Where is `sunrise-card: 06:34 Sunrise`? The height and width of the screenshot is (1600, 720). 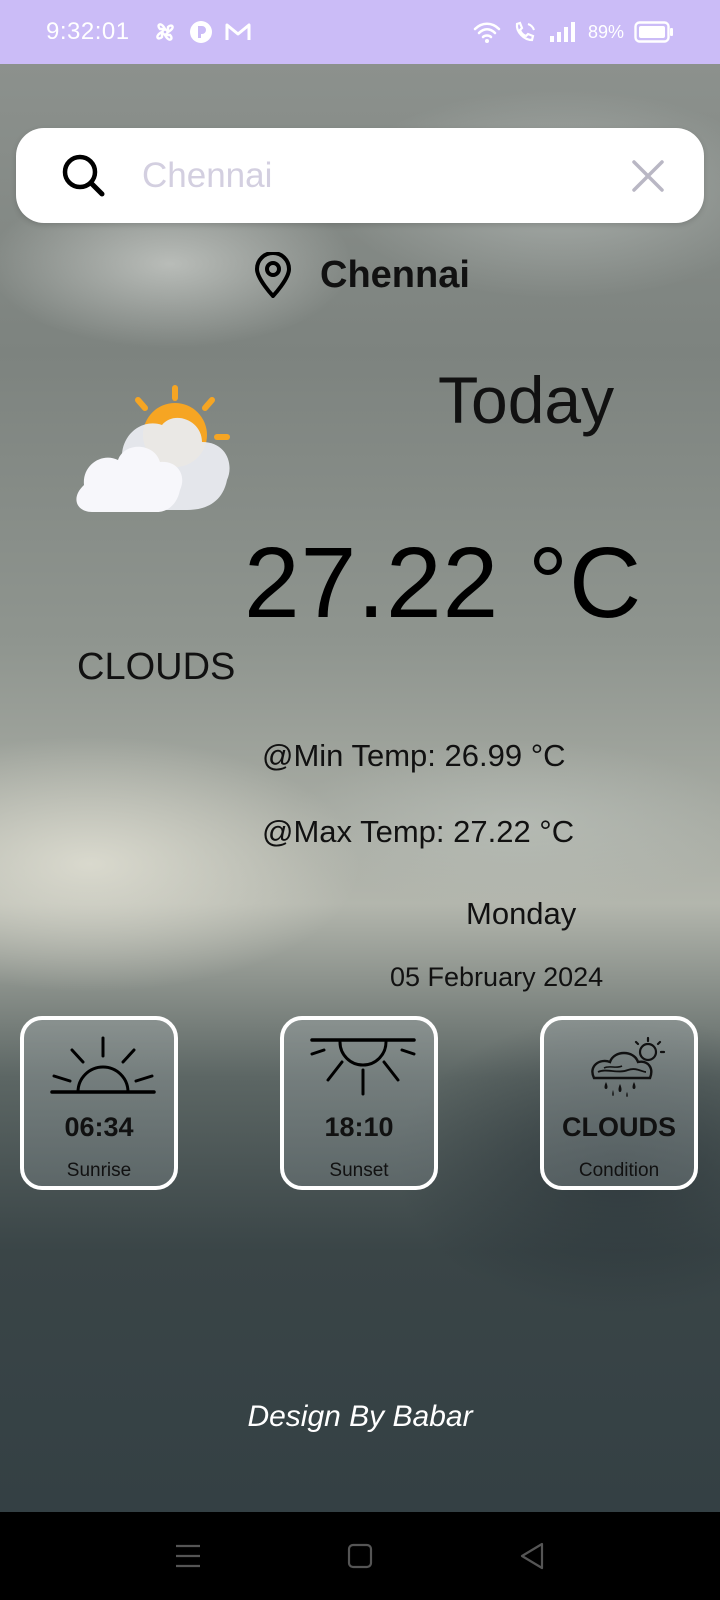 sunrise-card: 06:34 Sunrise is located at coordinates (99, 1103).